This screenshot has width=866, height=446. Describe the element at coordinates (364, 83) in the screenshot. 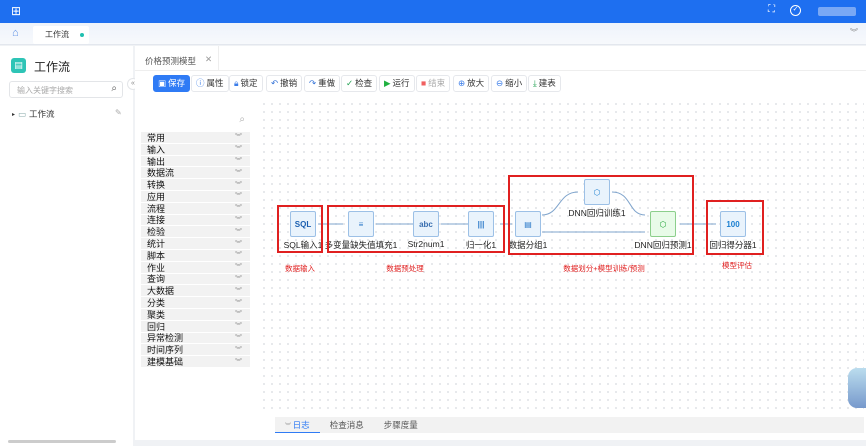

I see `toolbar-label: 检查` at that location.